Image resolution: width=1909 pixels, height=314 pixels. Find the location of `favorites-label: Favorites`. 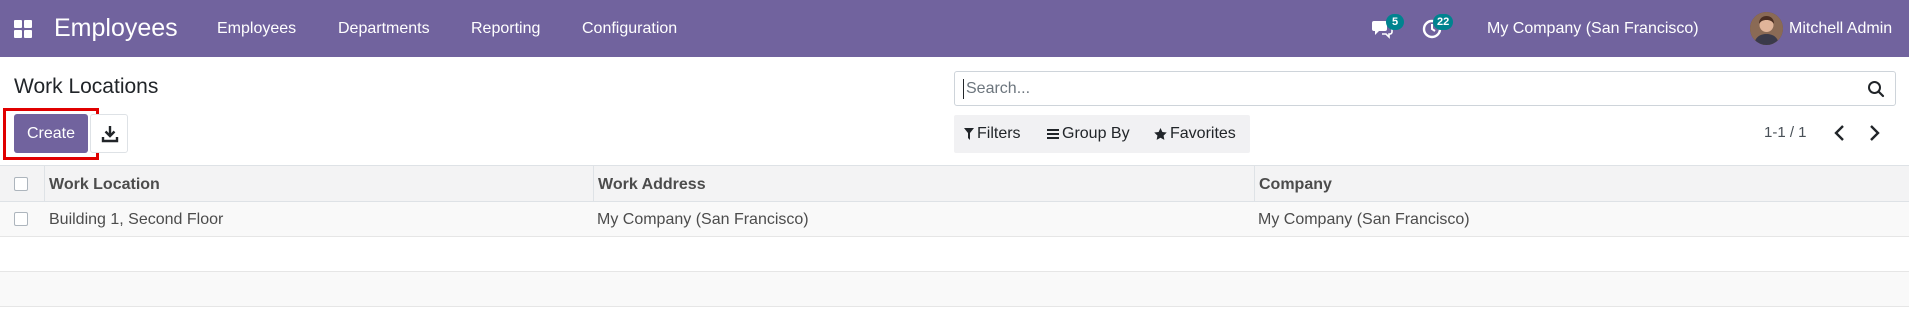

favorites-label: Favorites is located at coordinates (1203, 133).